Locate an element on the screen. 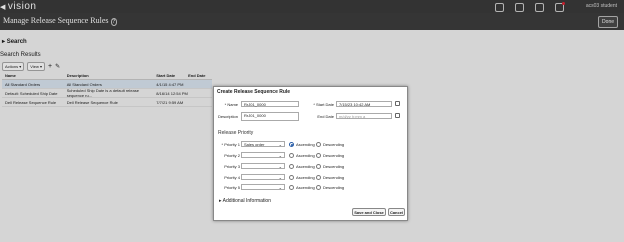  save-and-close-button: Save and Close is located at coordinates (369, 212).